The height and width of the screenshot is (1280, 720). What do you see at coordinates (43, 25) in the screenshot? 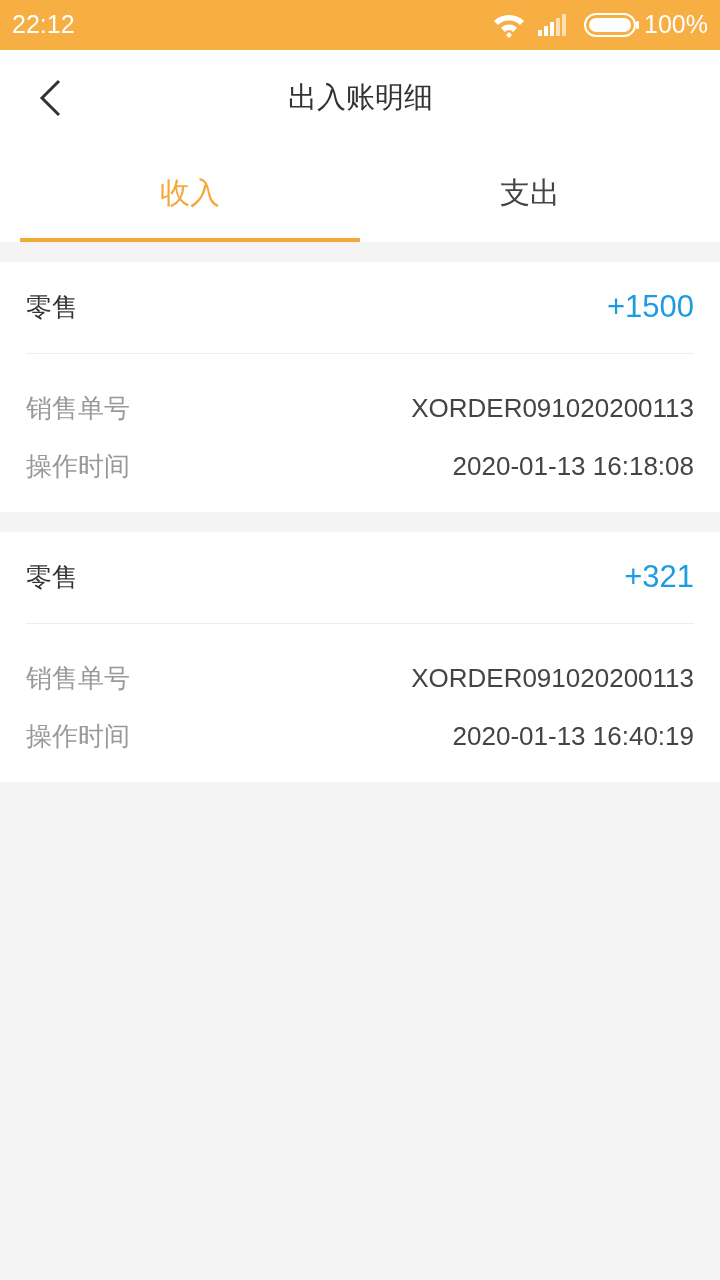
I see `status-time: 22:12` at bounding box center [43, 25].